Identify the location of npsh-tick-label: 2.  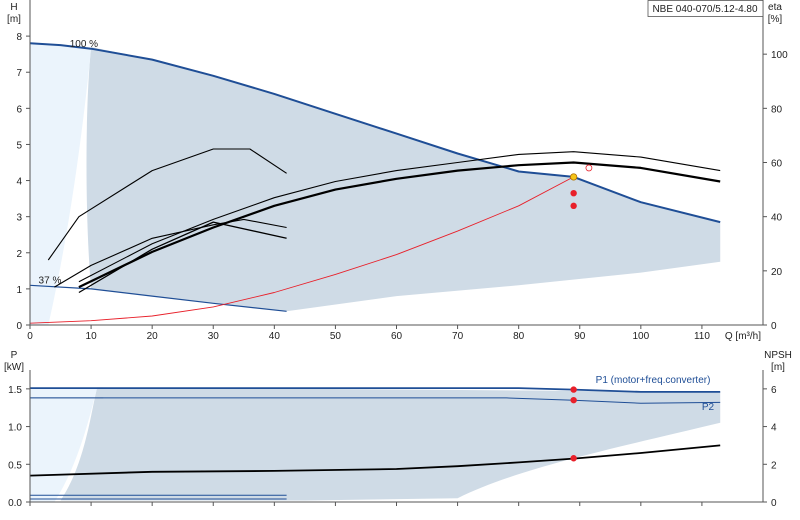
(774, 465).